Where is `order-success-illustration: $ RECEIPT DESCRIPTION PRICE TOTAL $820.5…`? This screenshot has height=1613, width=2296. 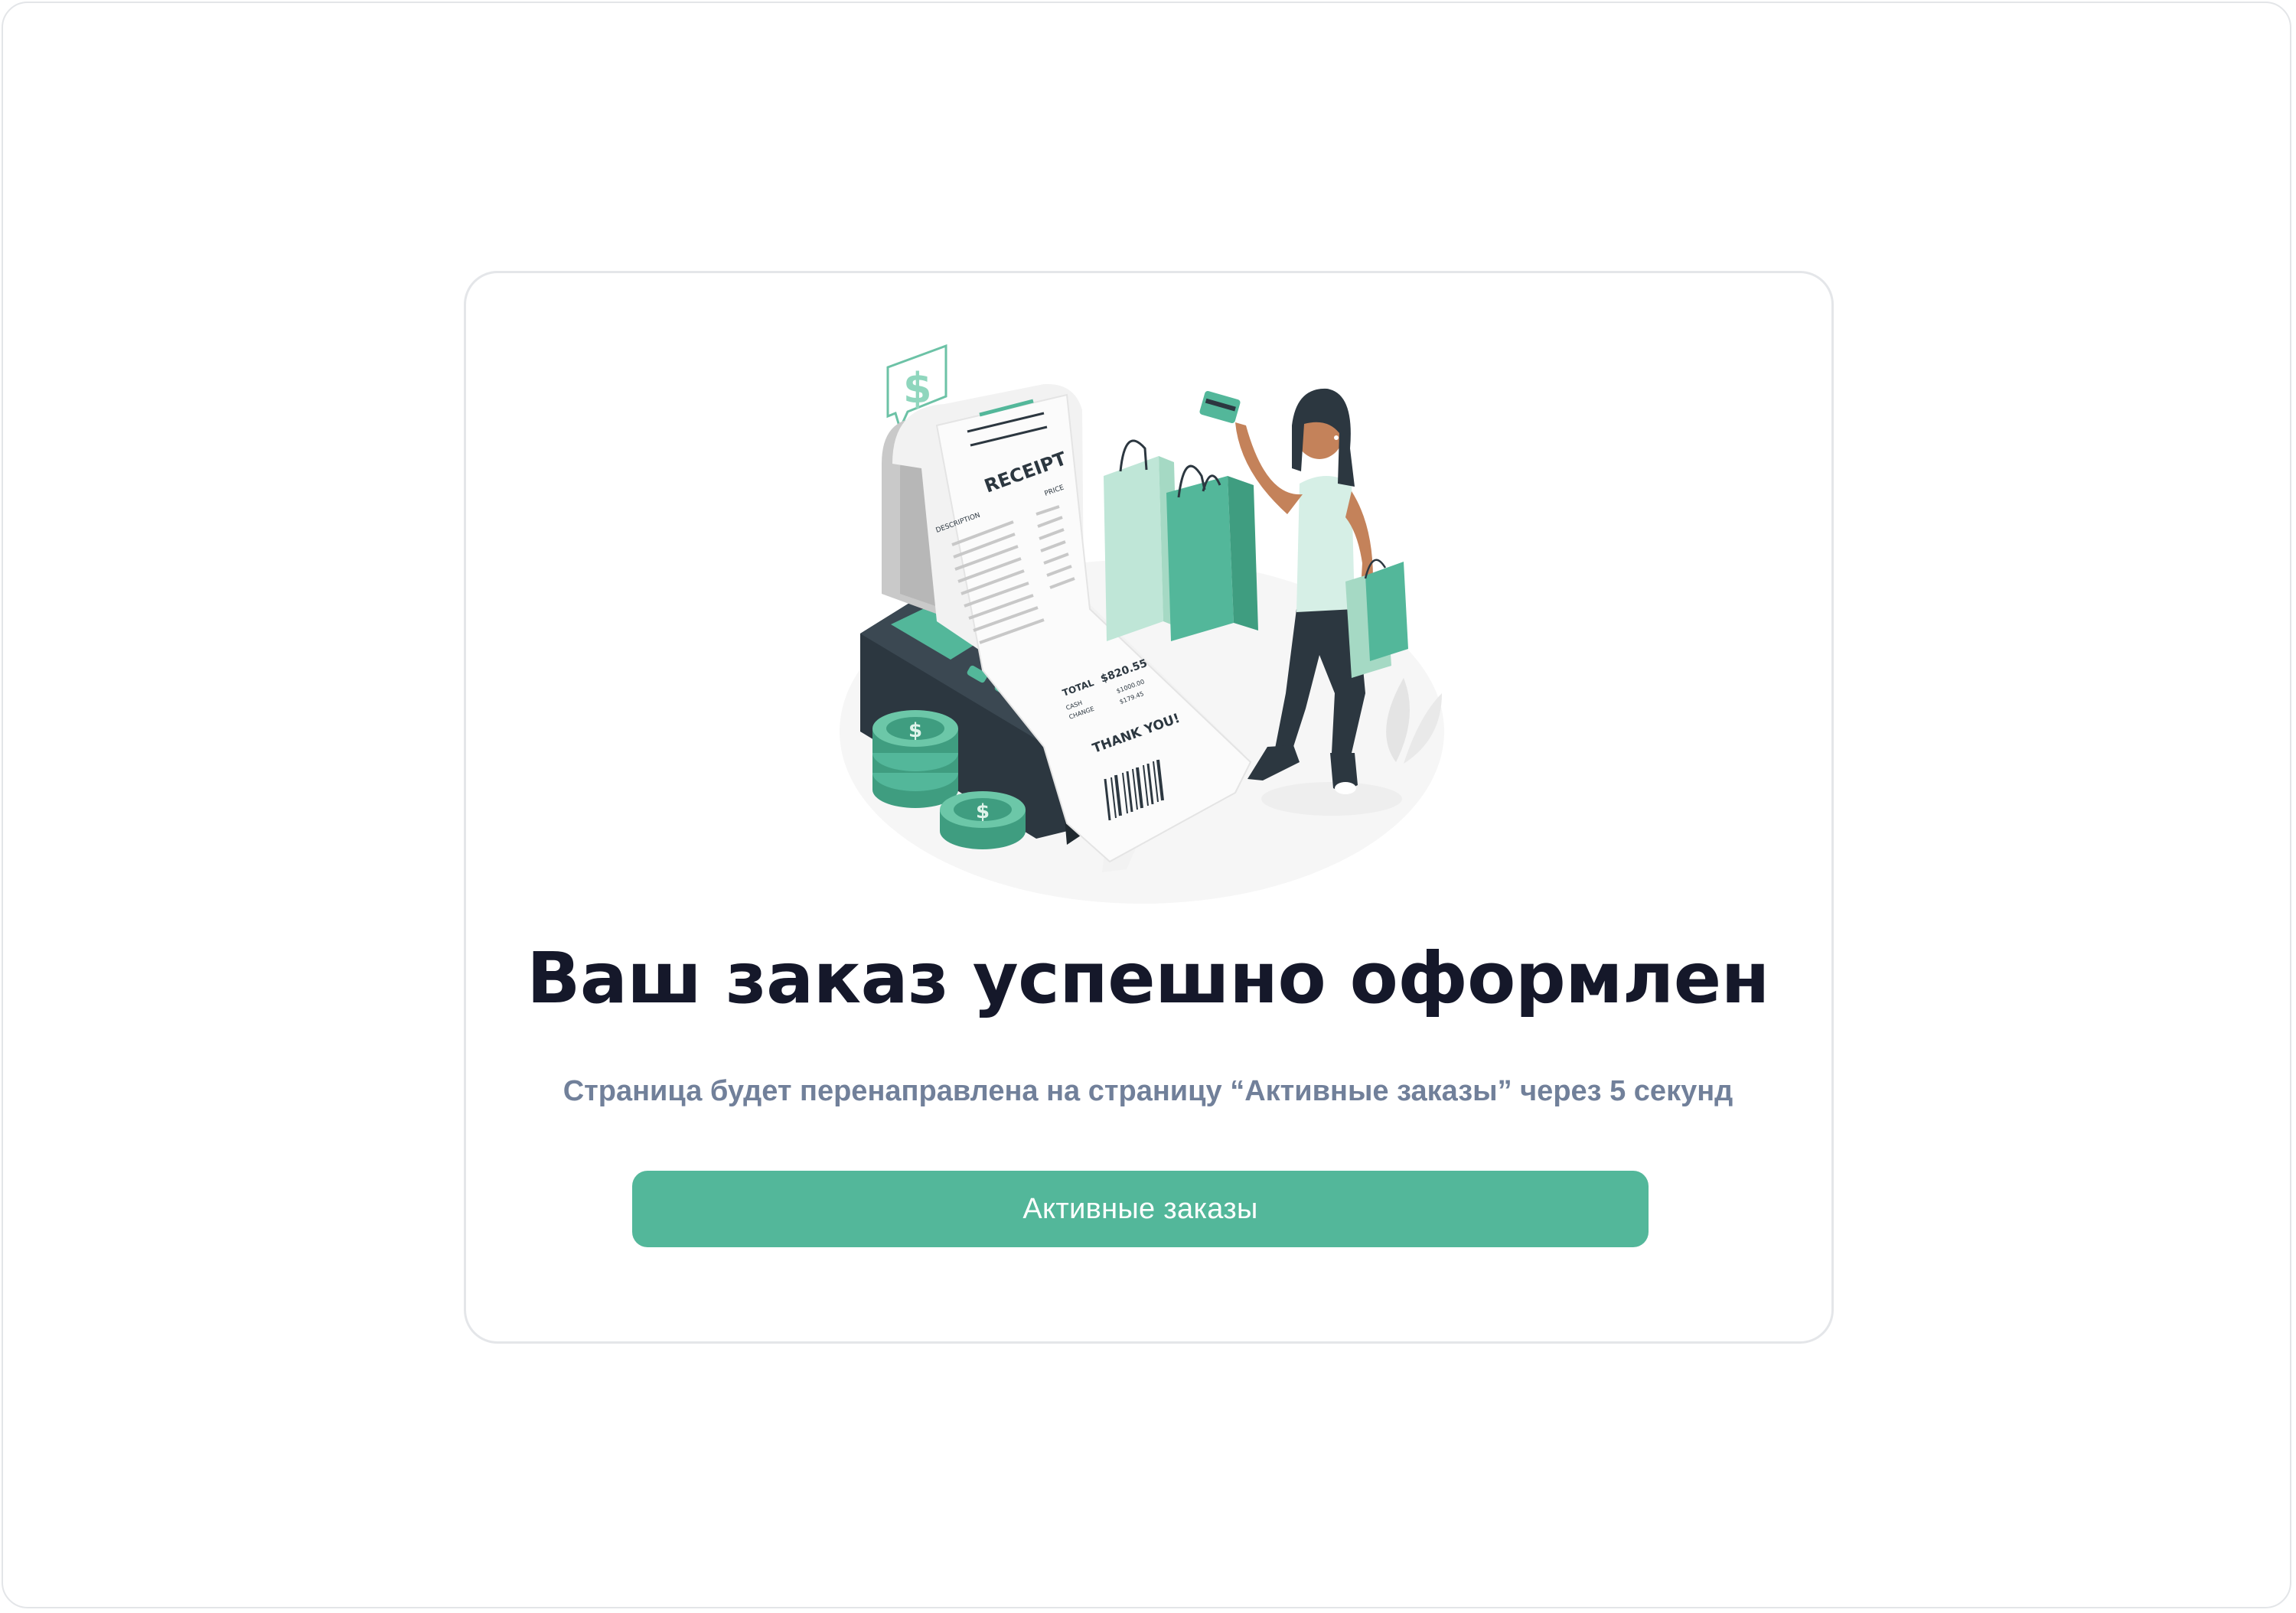
order-success-illustration: $ RECEIPT DESCRIPTION PRICE TOTAL $820.5… is located at coordinates (1142, 624).